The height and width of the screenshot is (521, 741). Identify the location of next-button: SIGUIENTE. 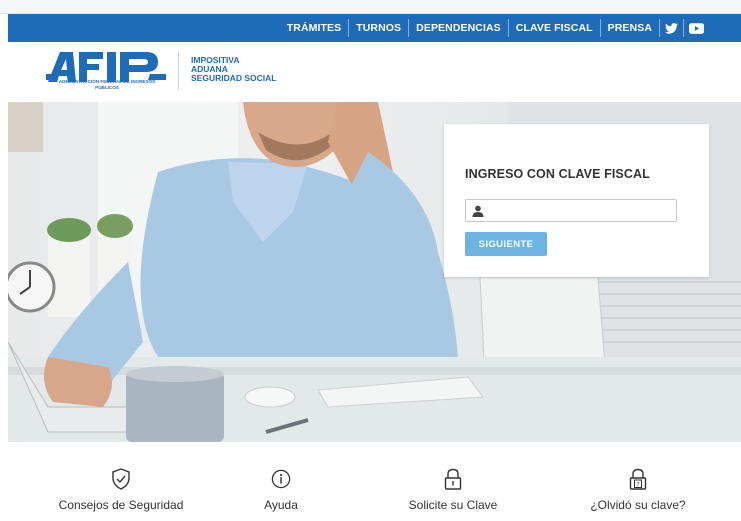
(506, 244).